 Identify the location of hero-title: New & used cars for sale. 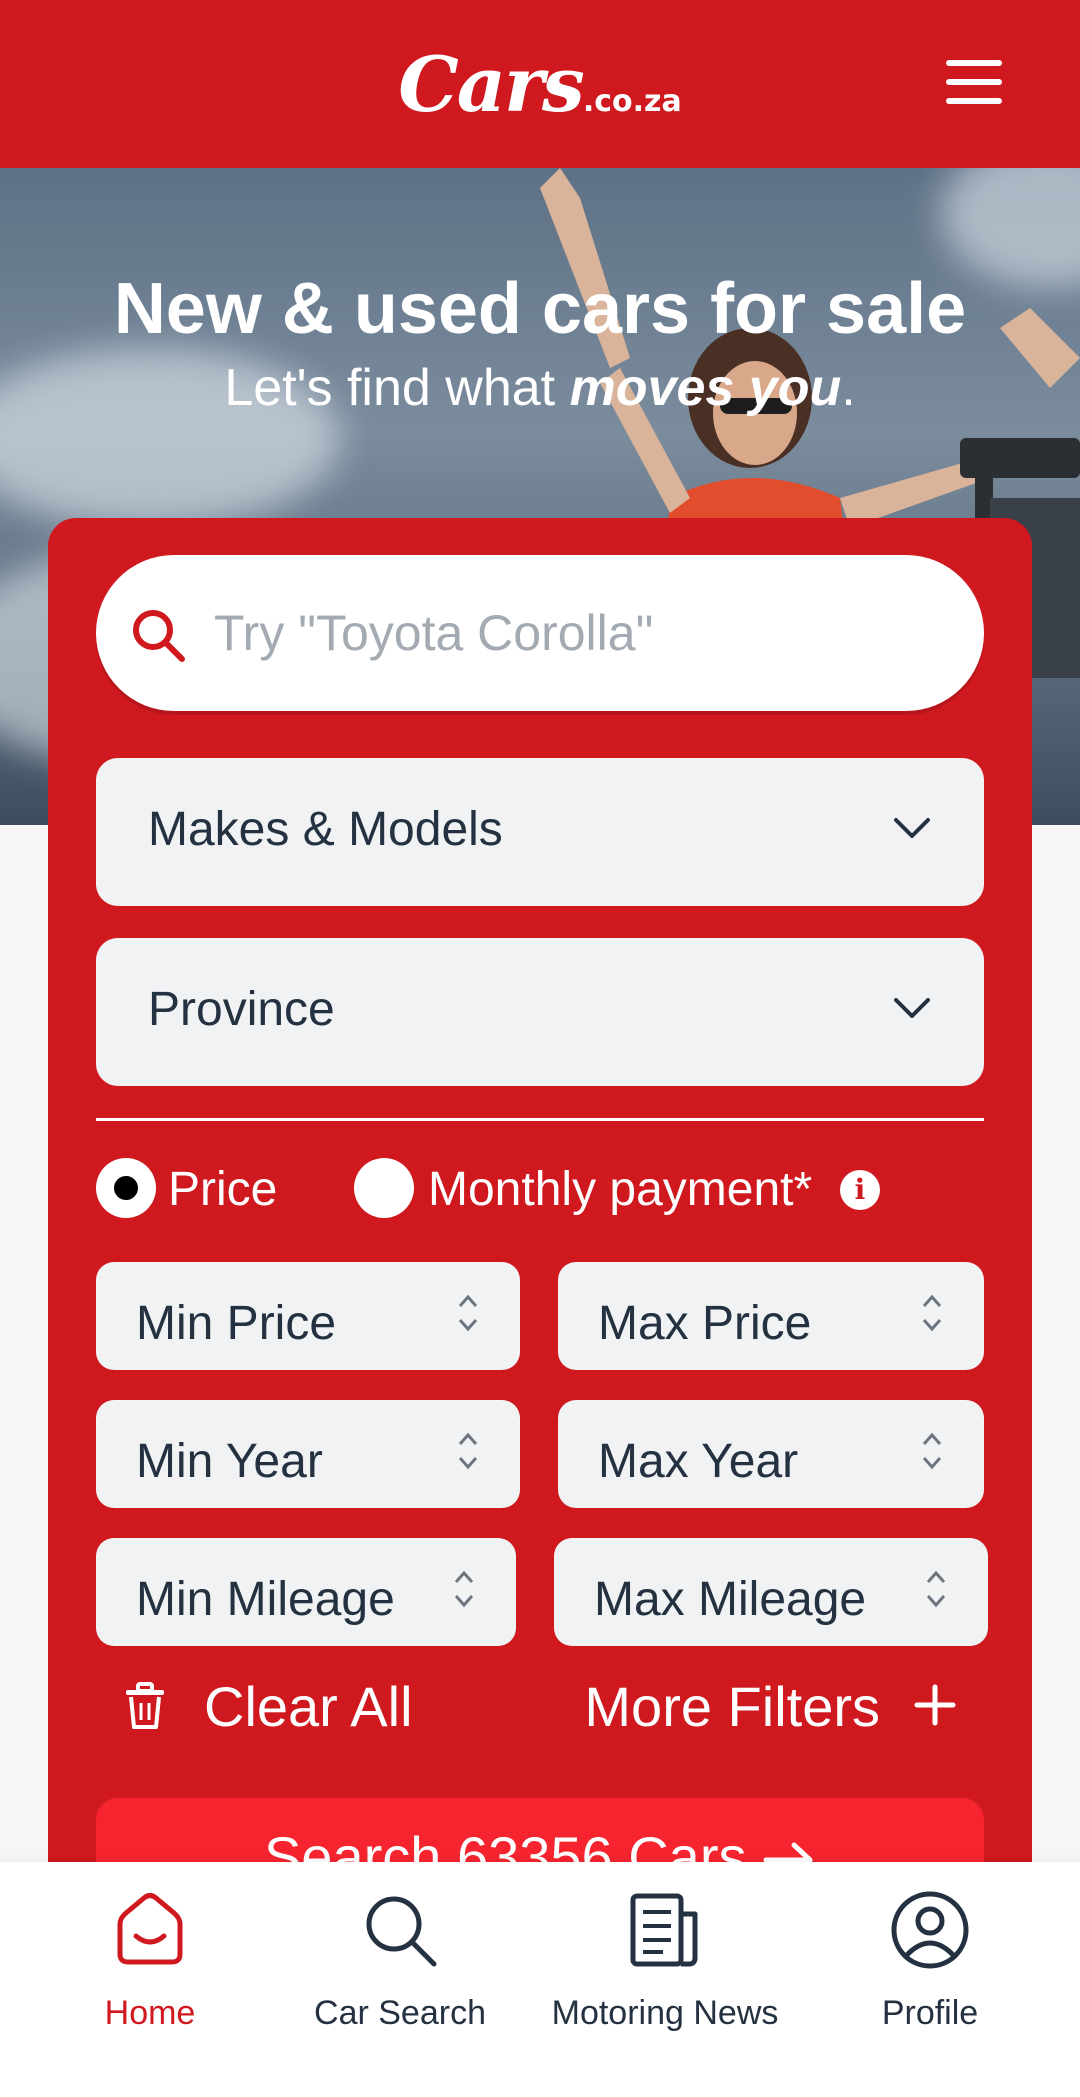
(540, 309).